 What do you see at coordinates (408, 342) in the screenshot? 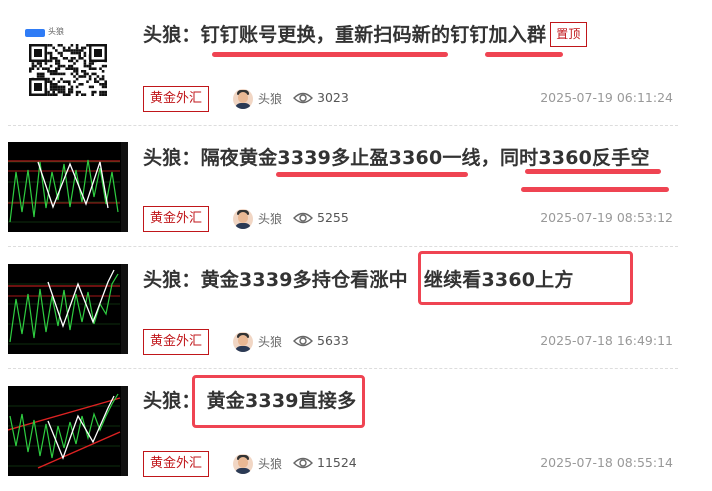
I see `article-meta: 黄金外汇 头狼 5633 2025-07-18 16:49:11` at bounding box center [408, 342].